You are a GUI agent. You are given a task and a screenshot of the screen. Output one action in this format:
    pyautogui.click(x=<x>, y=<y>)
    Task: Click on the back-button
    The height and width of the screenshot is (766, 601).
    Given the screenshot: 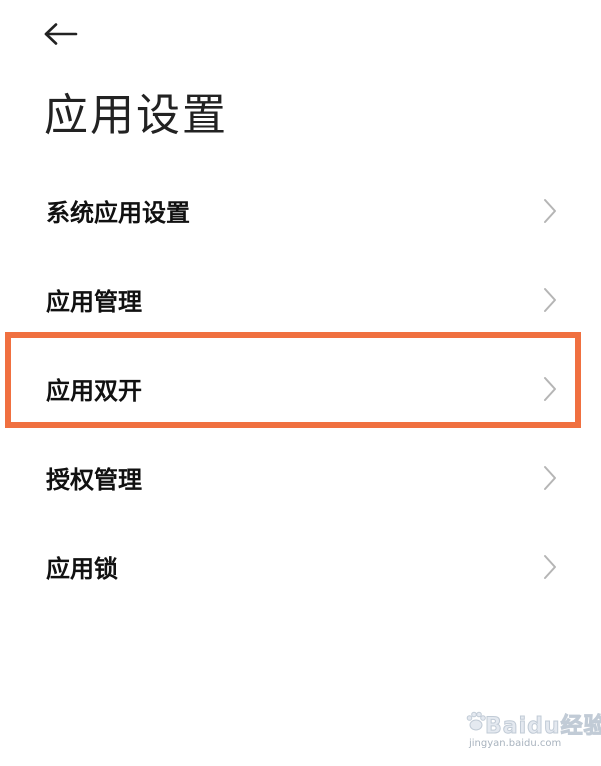 What is the action you would take?
    pyautogui.click(x=66, y=34)
    